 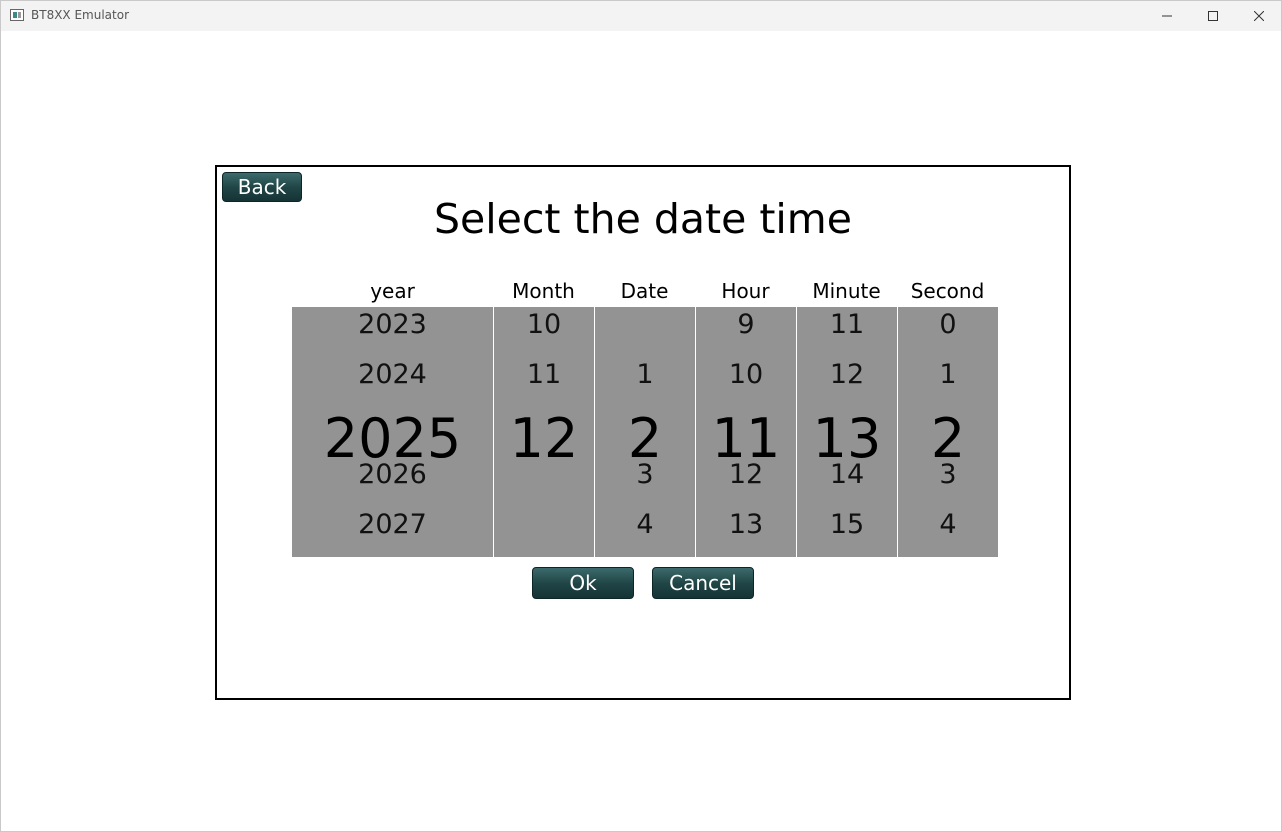 What do you see at coordinates (947, 291) in the screenshot?
I see `column-label-second: Second` at bounding box center [947, 291].